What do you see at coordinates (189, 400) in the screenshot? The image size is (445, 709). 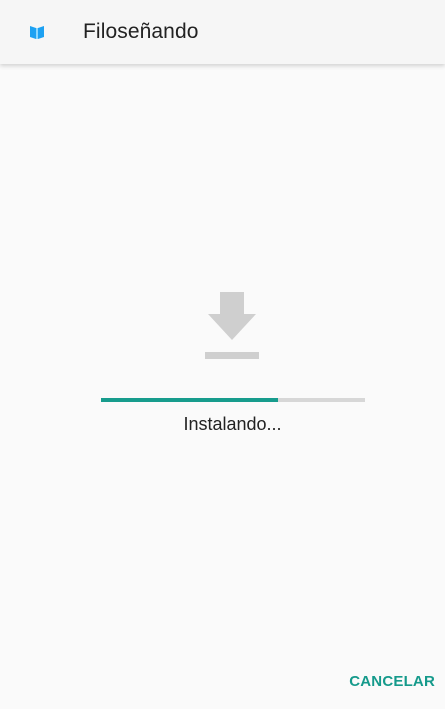 I see `install-progress-fill` at bounding box center [189, 400].